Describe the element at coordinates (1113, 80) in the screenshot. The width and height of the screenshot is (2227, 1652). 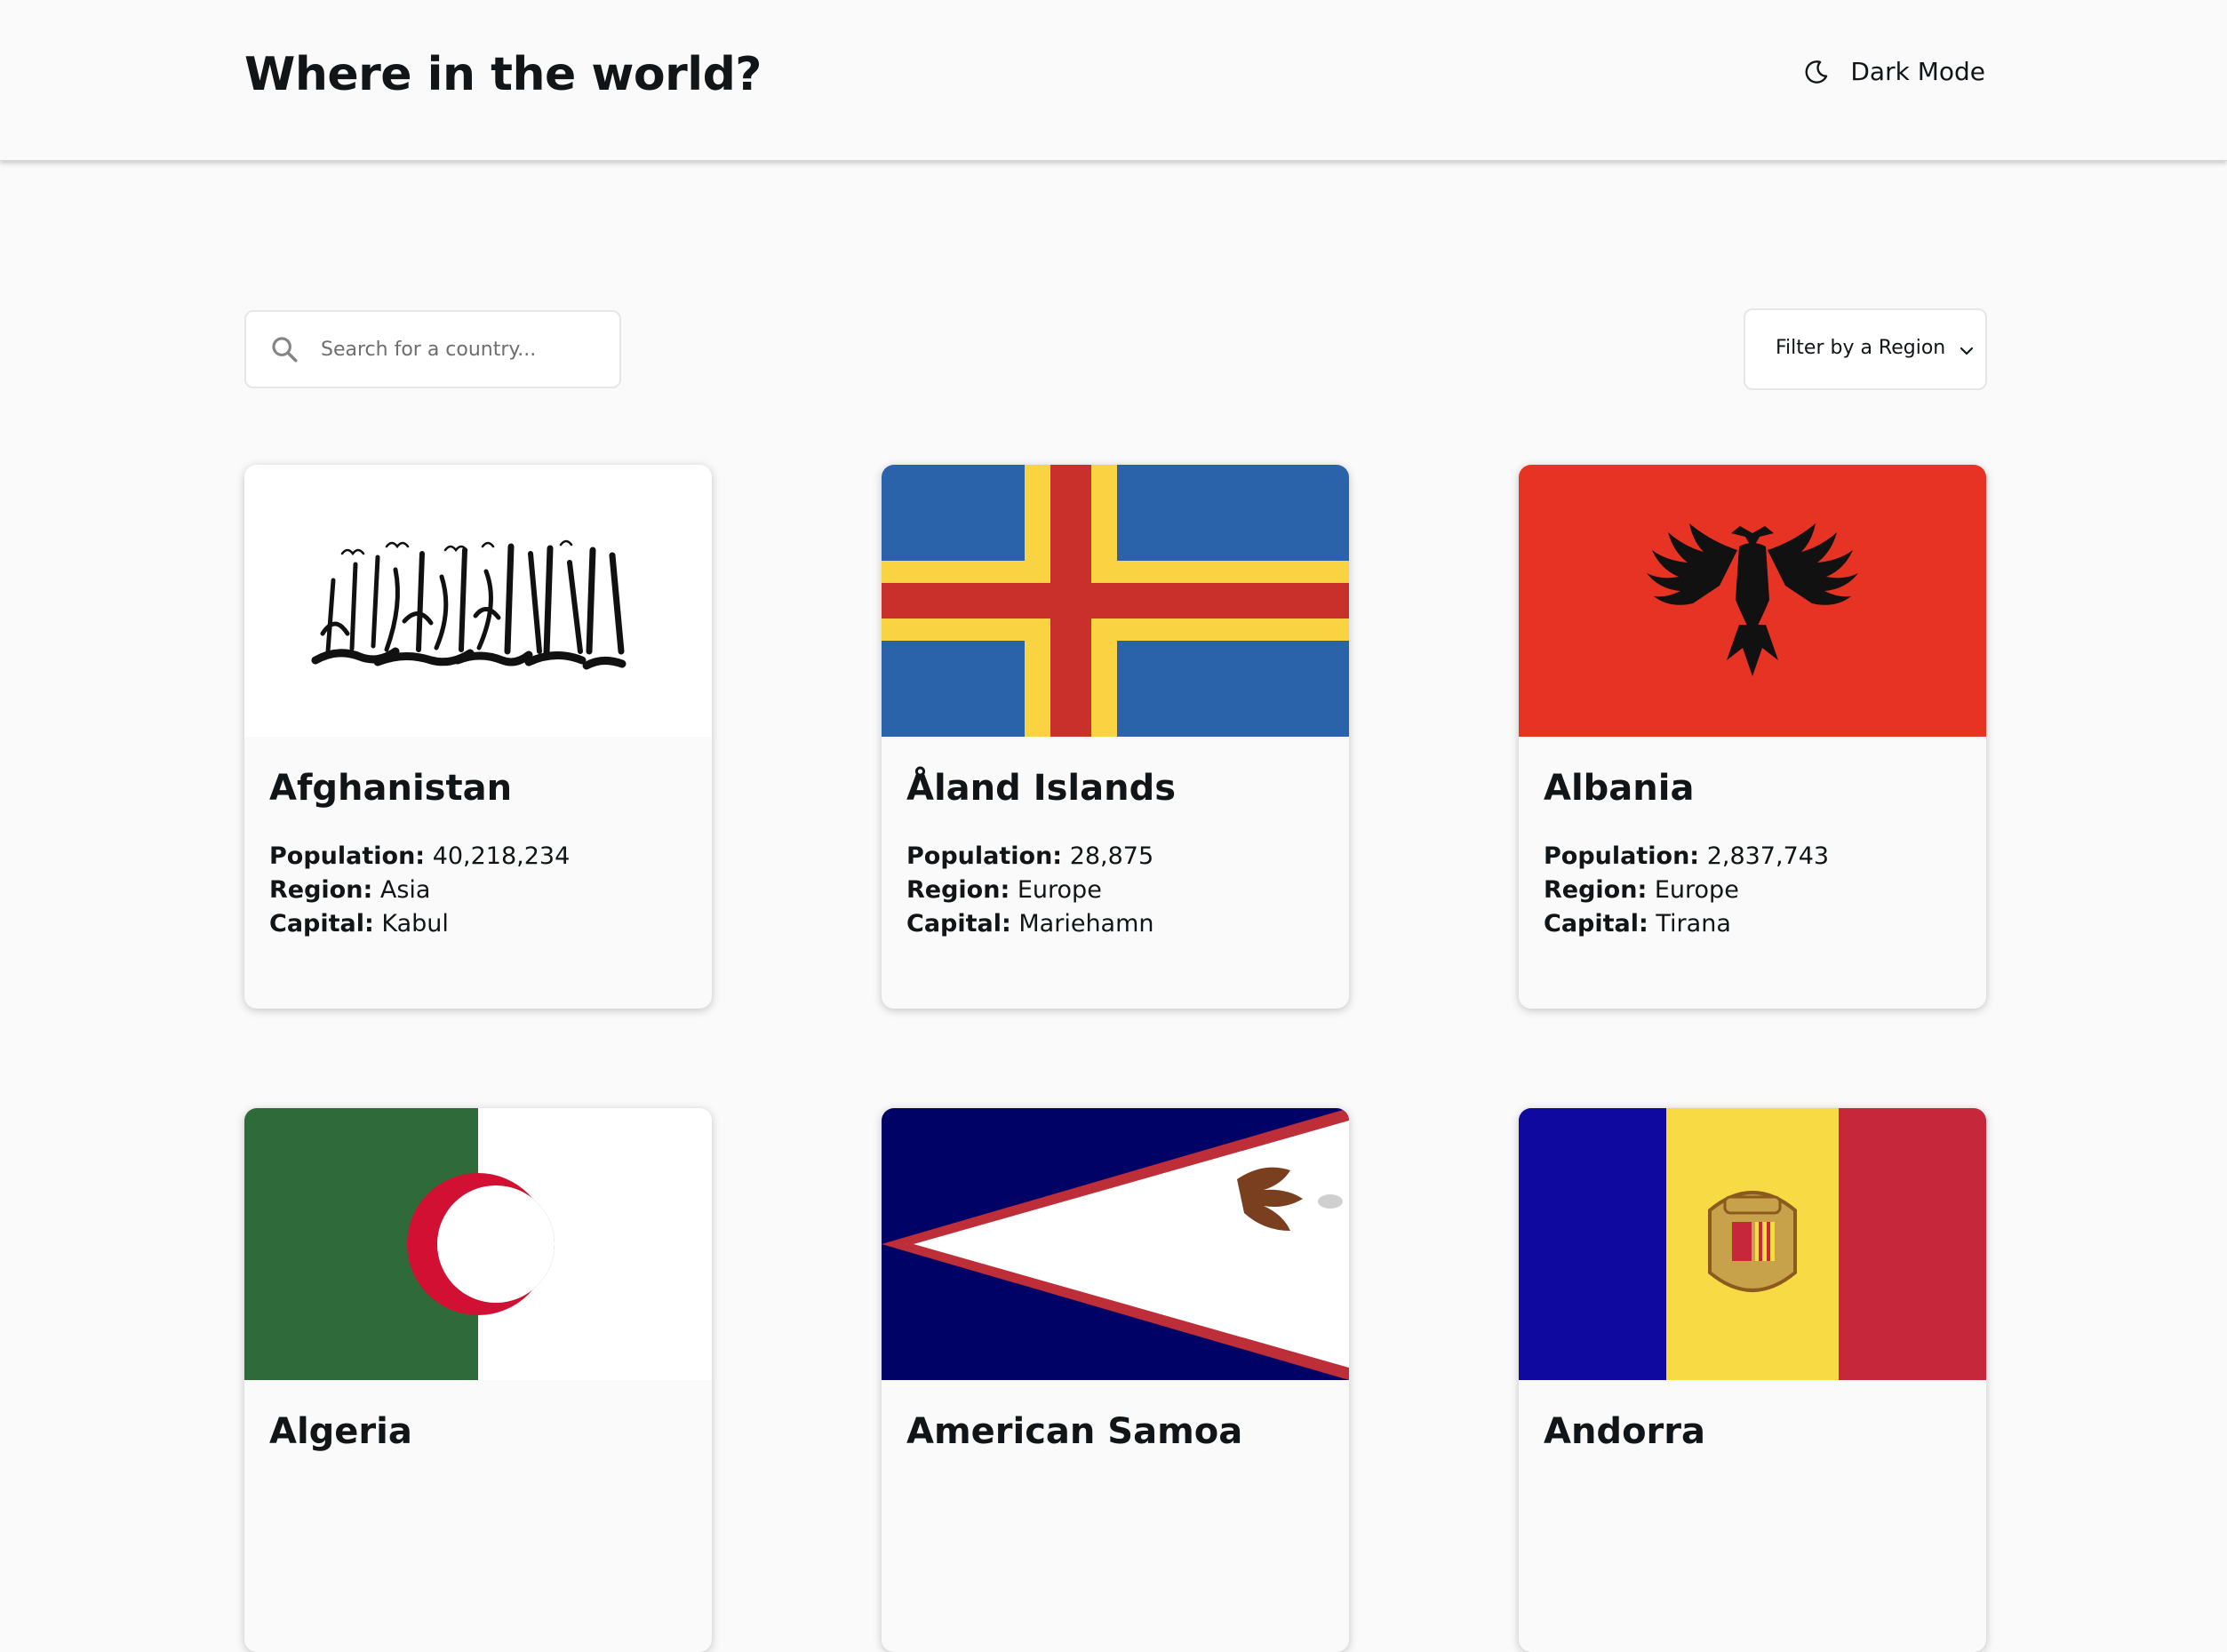
I see `site-header: Where in the world? Dark Mode` at that location.